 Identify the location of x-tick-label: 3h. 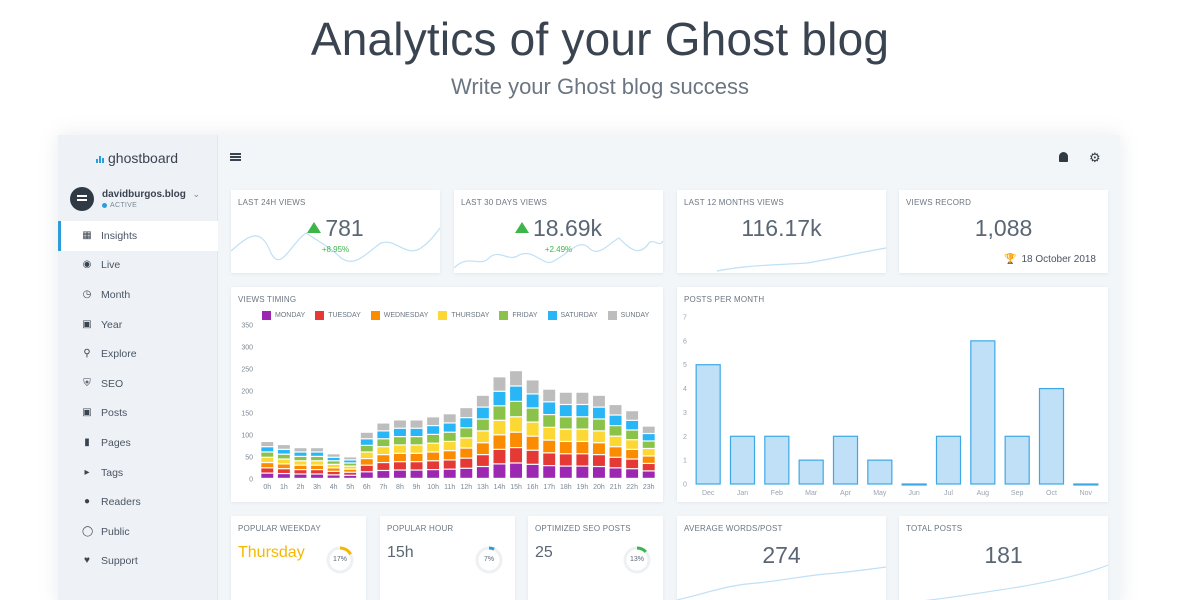
(317, 487).